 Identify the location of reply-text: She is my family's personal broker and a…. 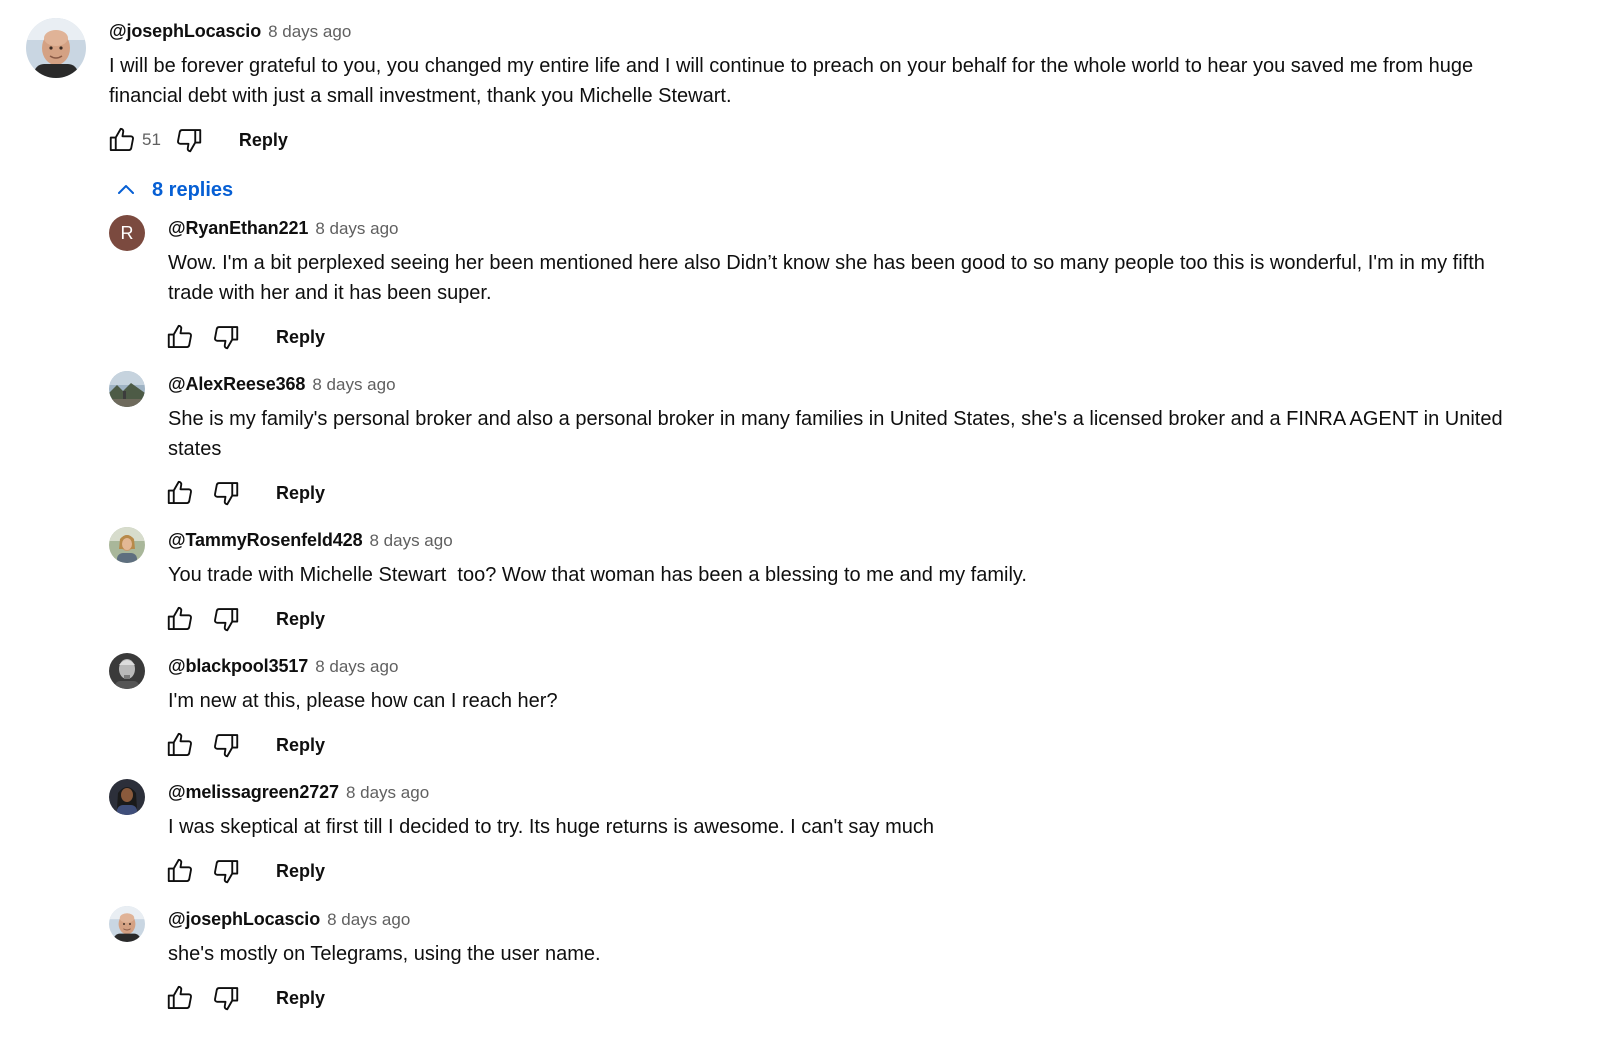
(868, 434).